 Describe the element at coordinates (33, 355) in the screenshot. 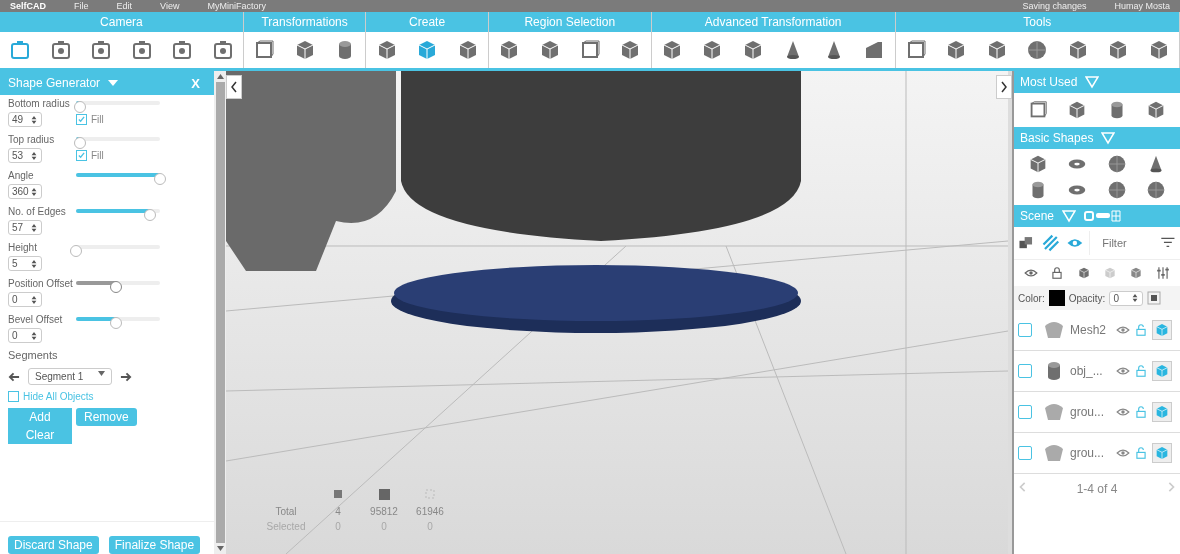

I see `segments-label: Segments` at that location.